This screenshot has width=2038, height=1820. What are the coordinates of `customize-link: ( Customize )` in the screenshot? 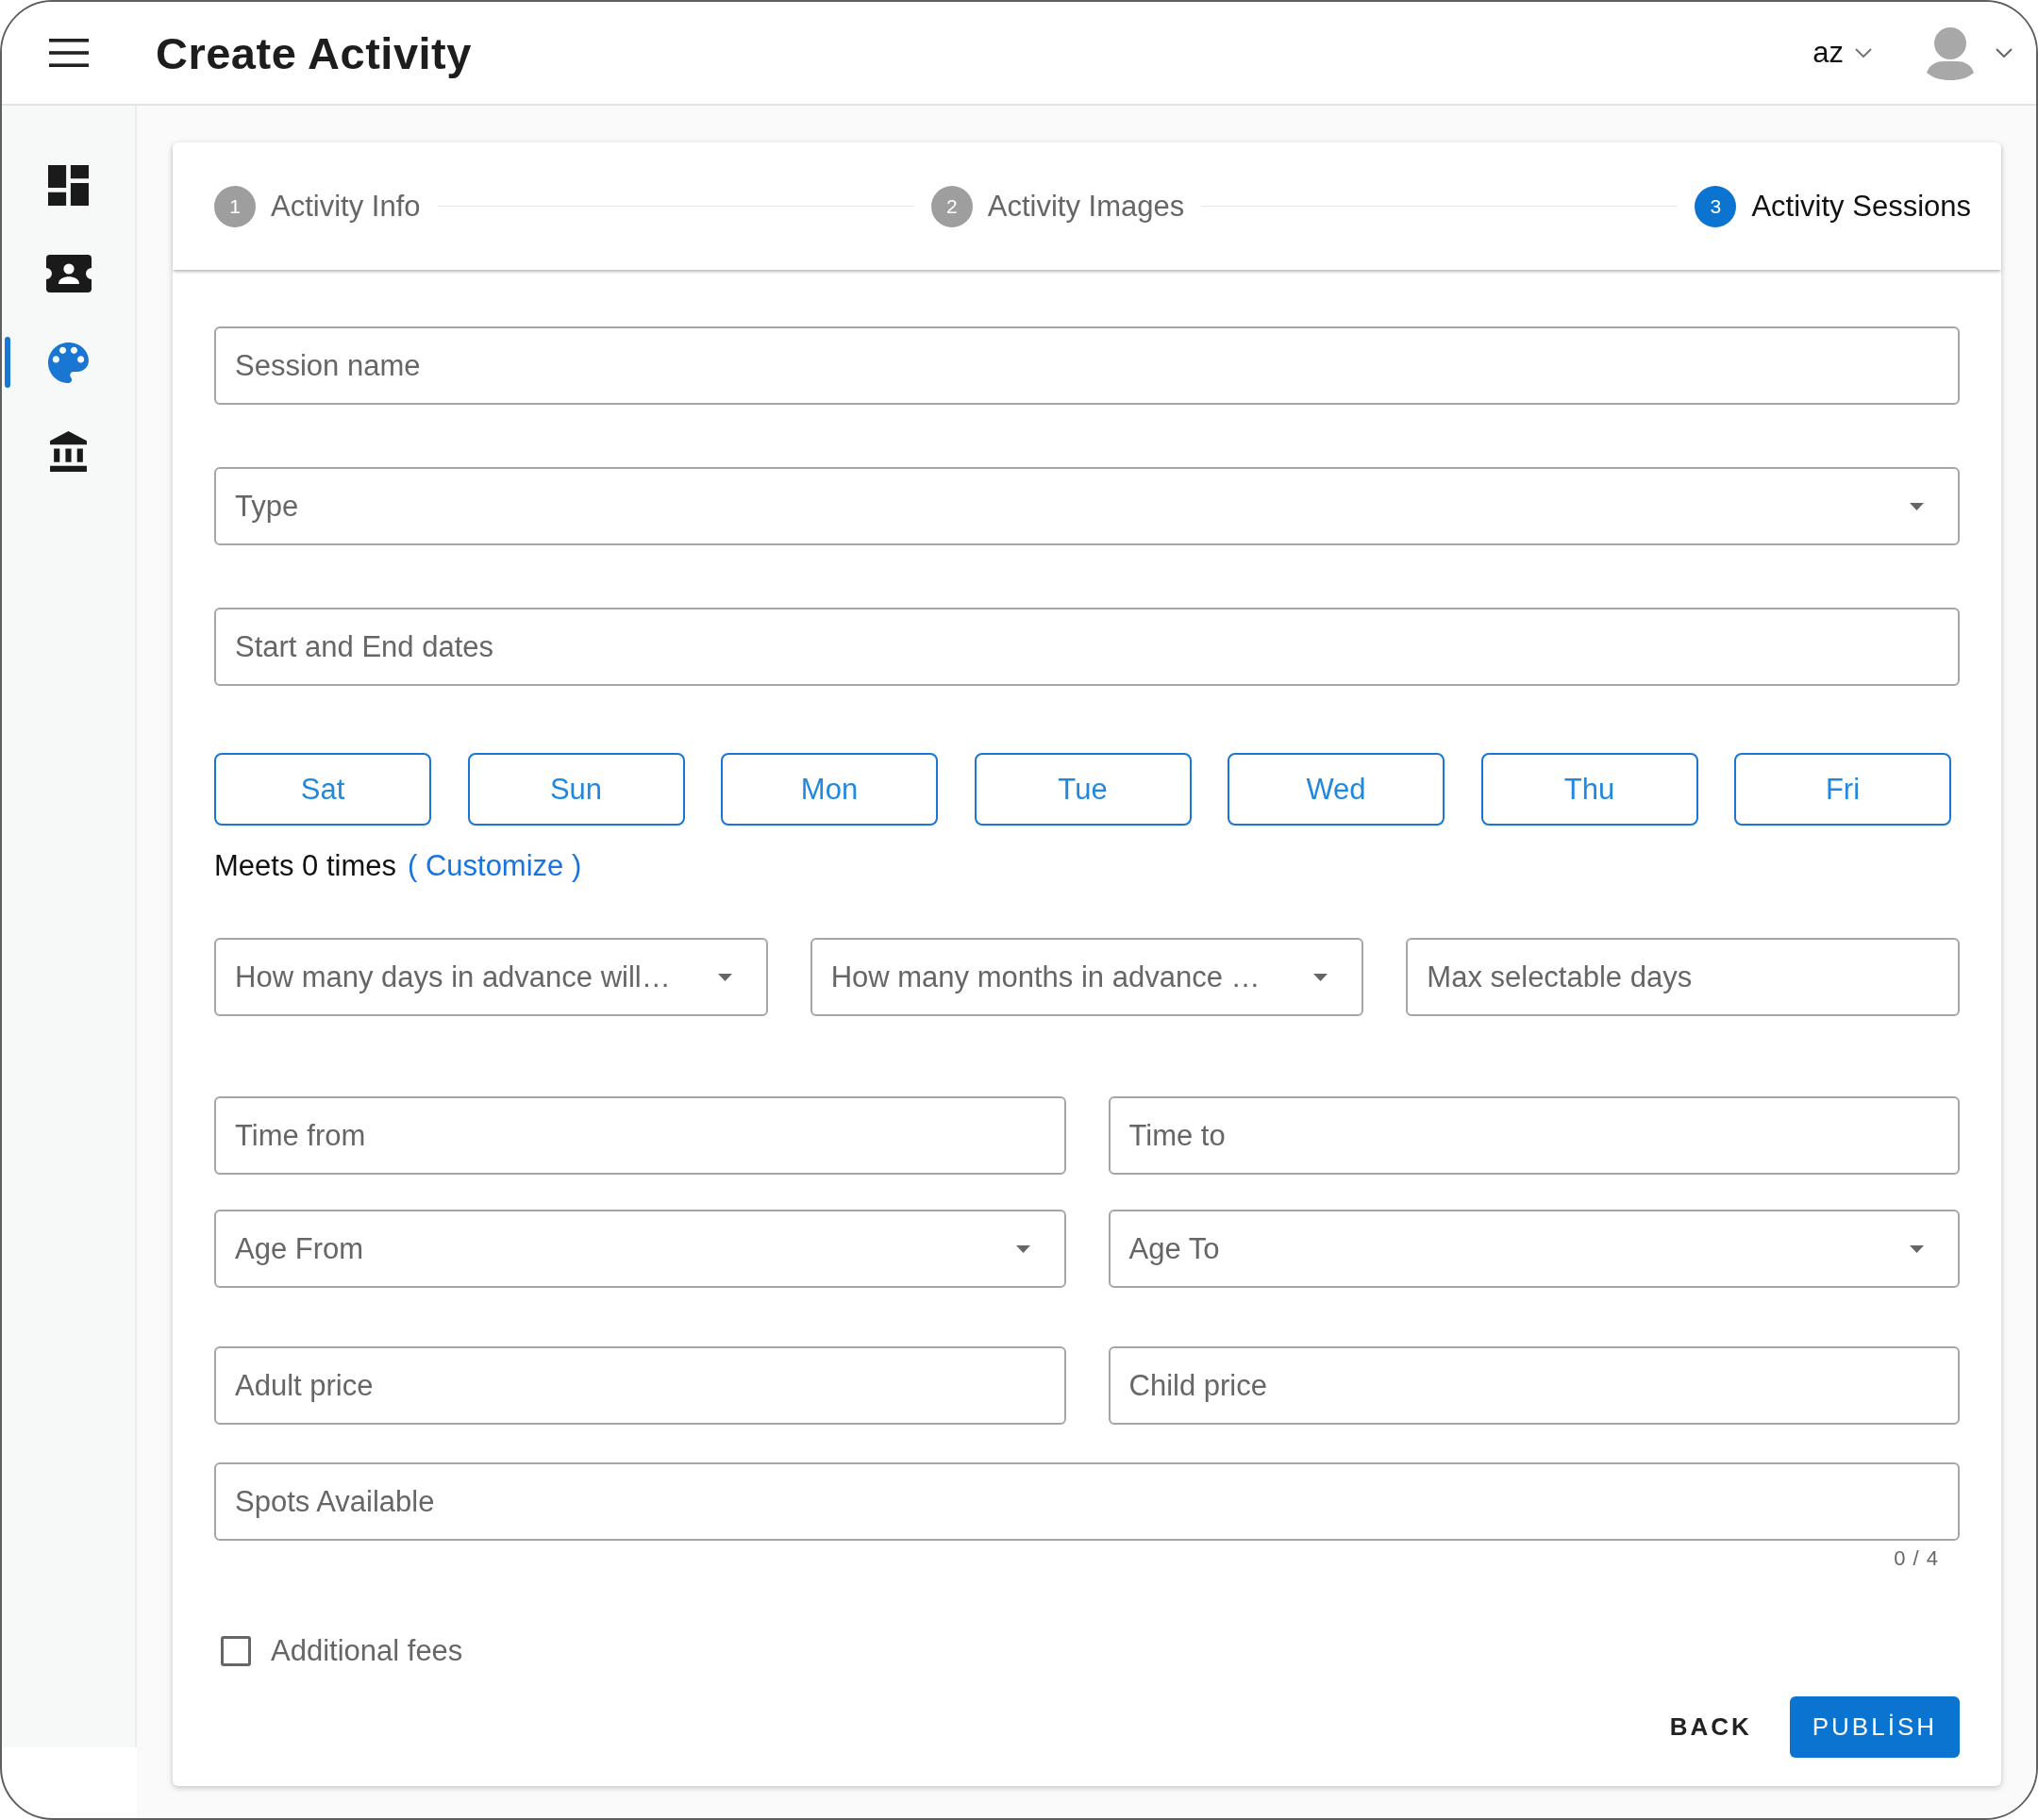 It's located at (494, 866).